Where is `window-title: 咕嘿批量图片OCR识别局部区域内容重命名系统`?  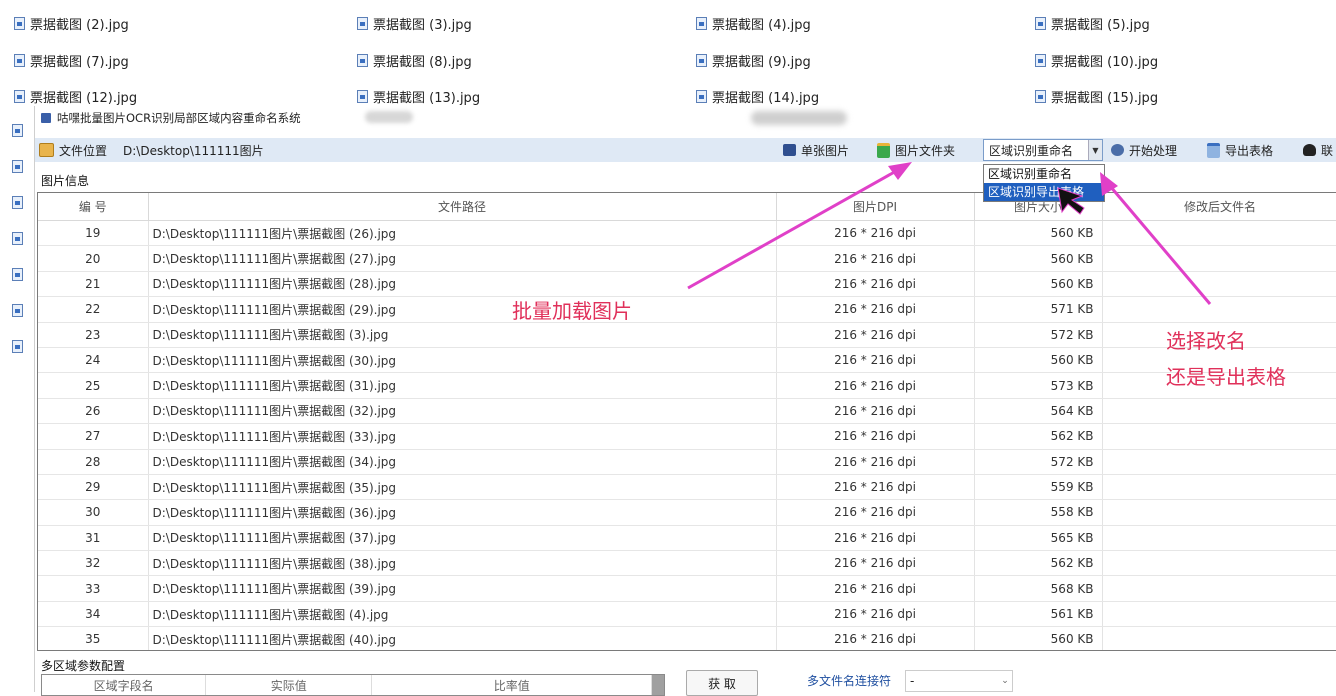 window-title: 咕嘿批量图片OCR识别局部区域内容重命名系统 is located at coordinates (179, 118).